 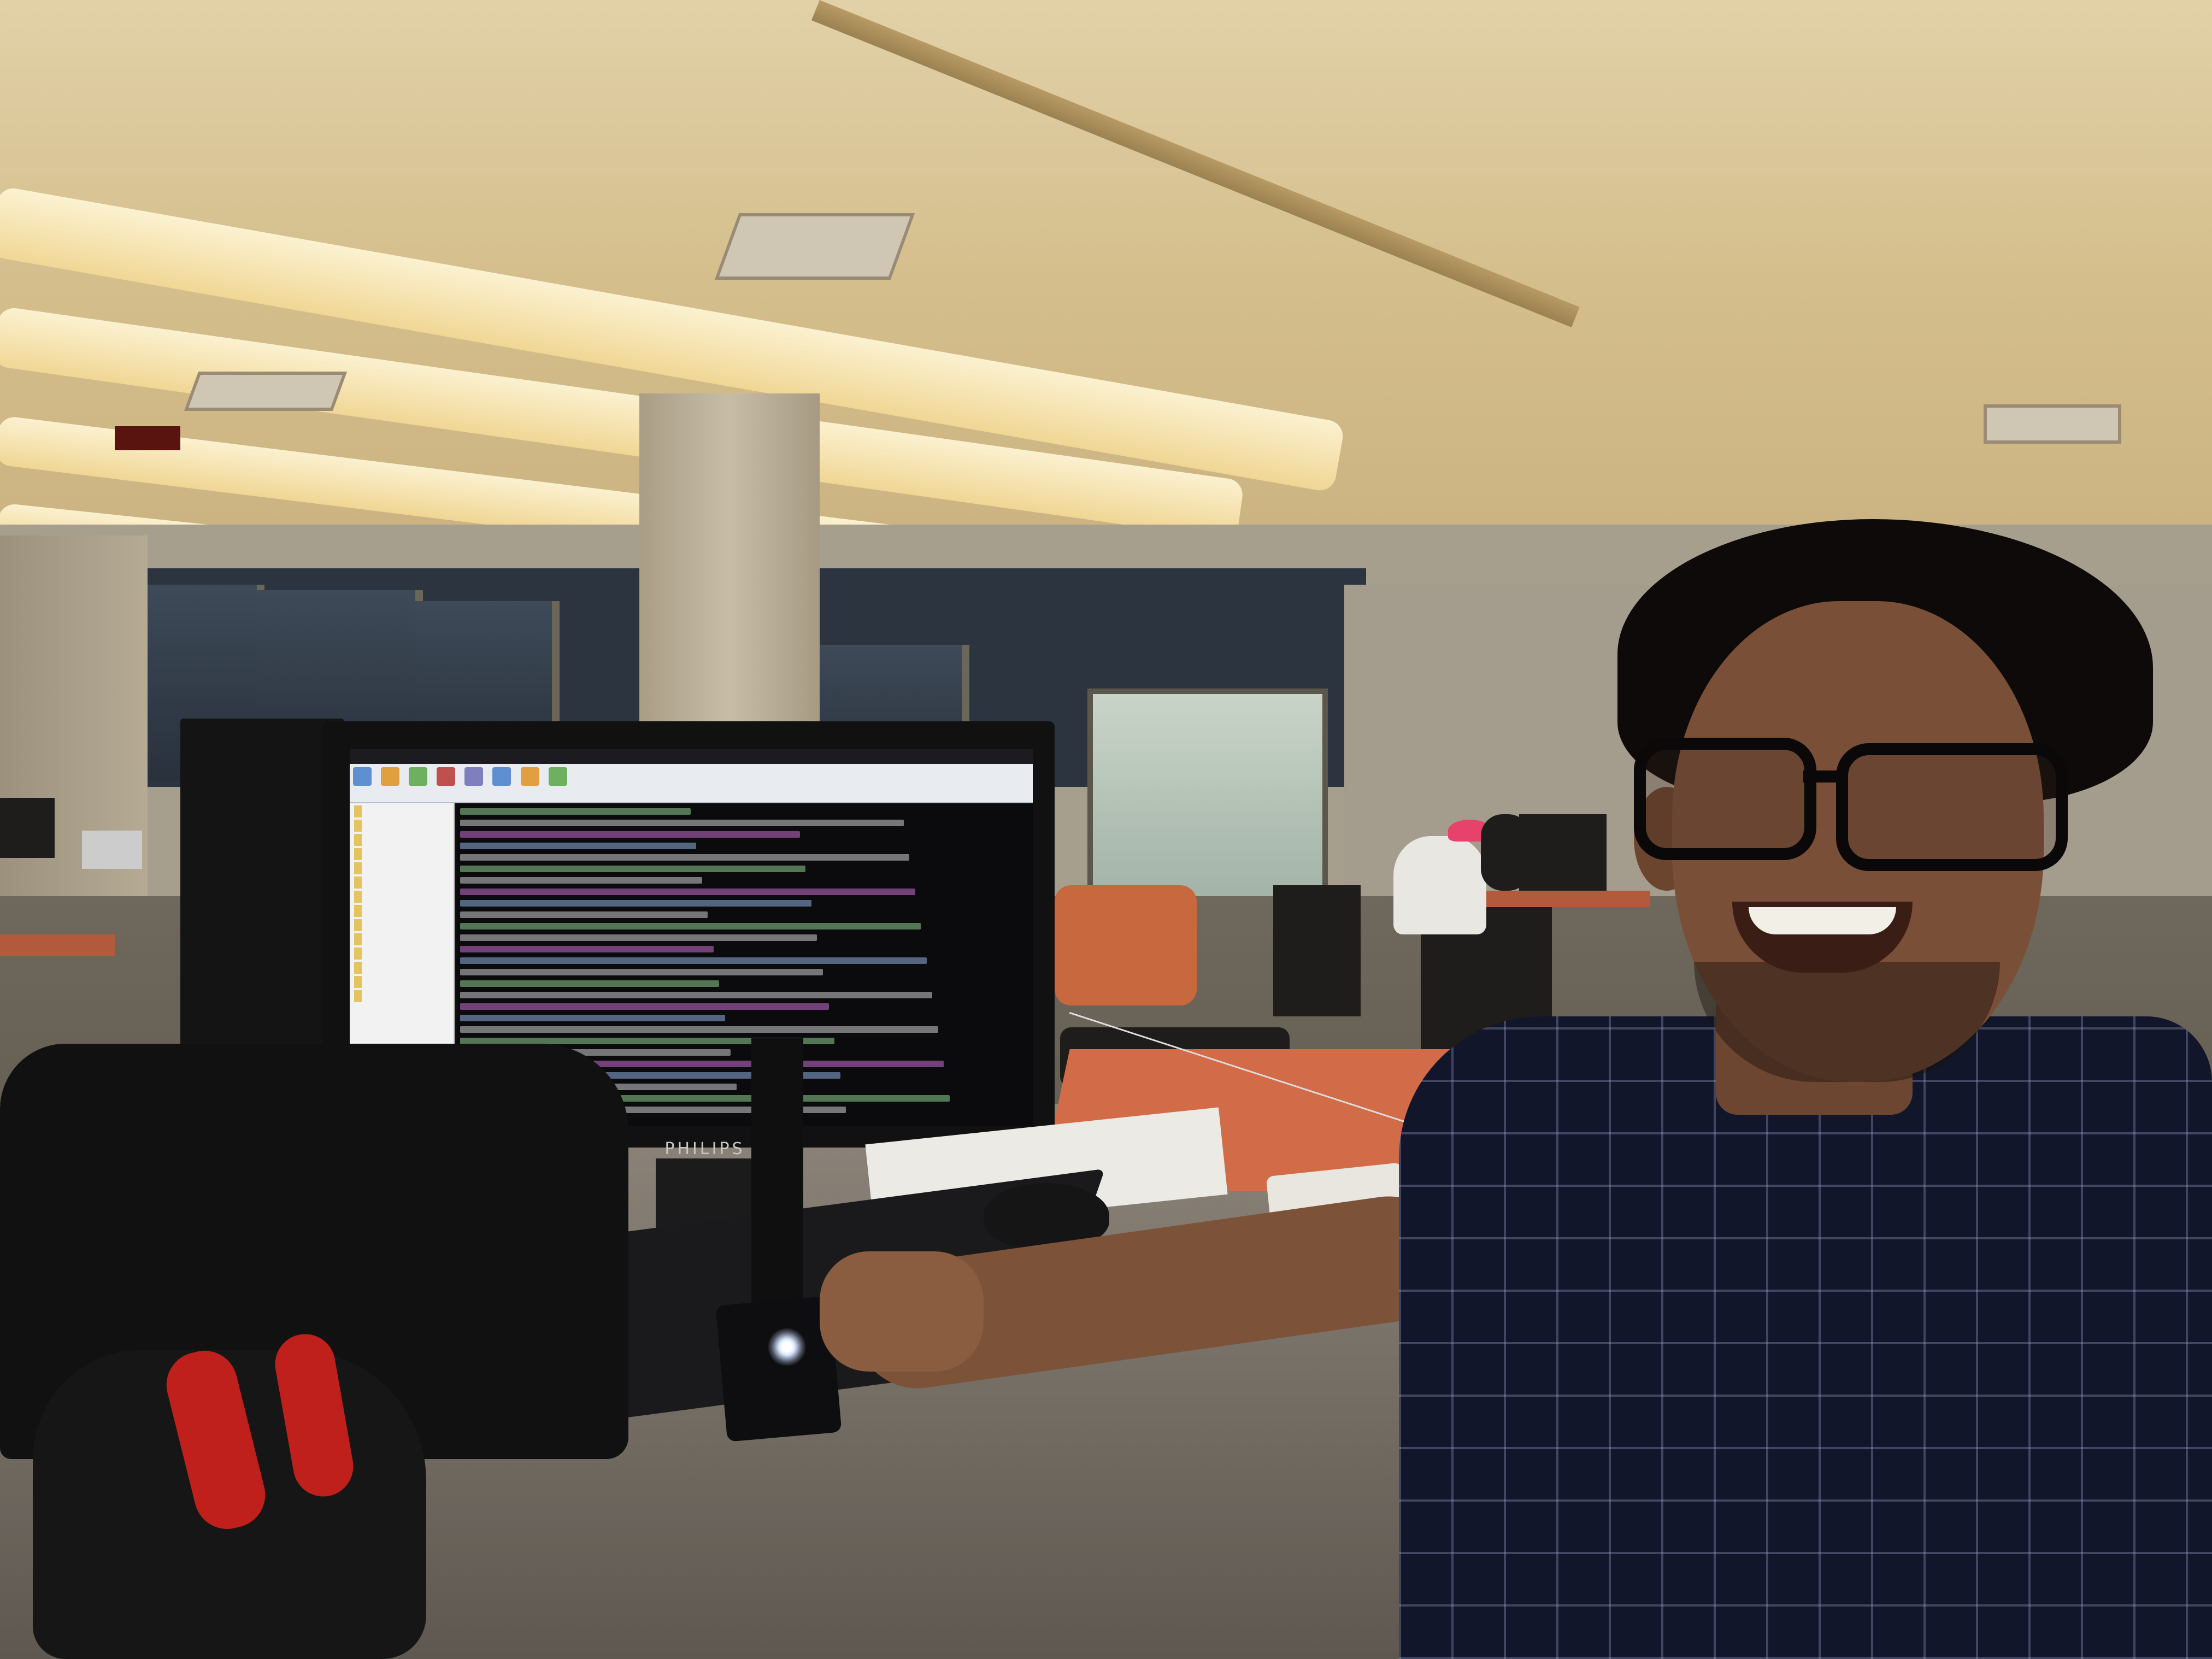 I want to click on led-light, so click(x=787, y=1347).